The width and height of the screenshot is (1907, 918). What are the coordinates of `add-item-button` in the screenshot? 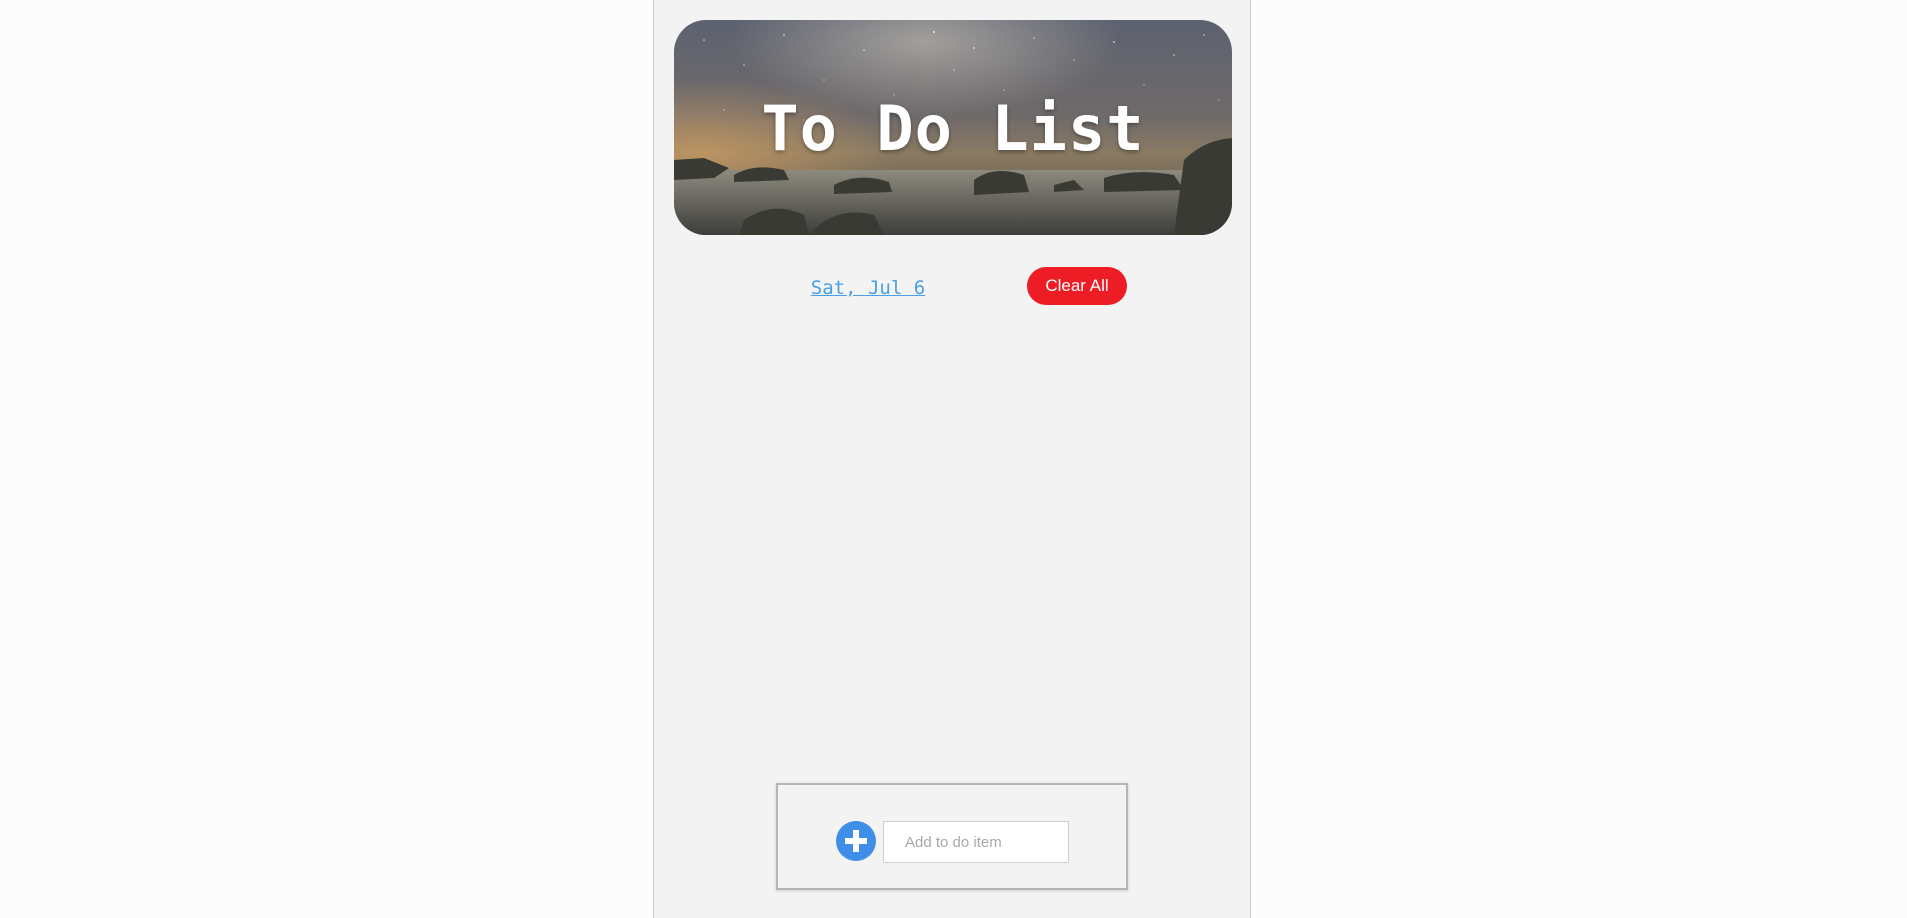 It's located at (856, 841).